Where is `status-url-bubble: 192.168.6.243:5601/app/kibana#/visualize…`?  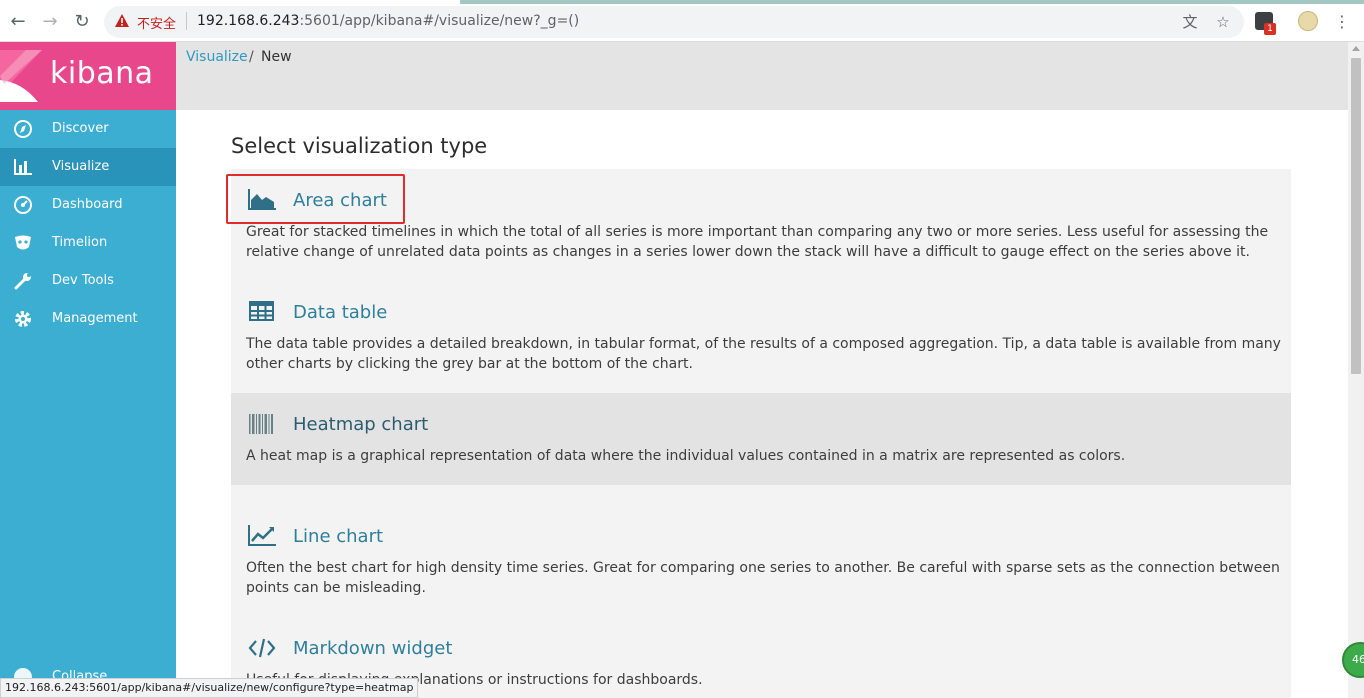
status-url-bubble: 192.168.6.243:5601/app/kibana#/visualize… is located at coordinates (209, 688).